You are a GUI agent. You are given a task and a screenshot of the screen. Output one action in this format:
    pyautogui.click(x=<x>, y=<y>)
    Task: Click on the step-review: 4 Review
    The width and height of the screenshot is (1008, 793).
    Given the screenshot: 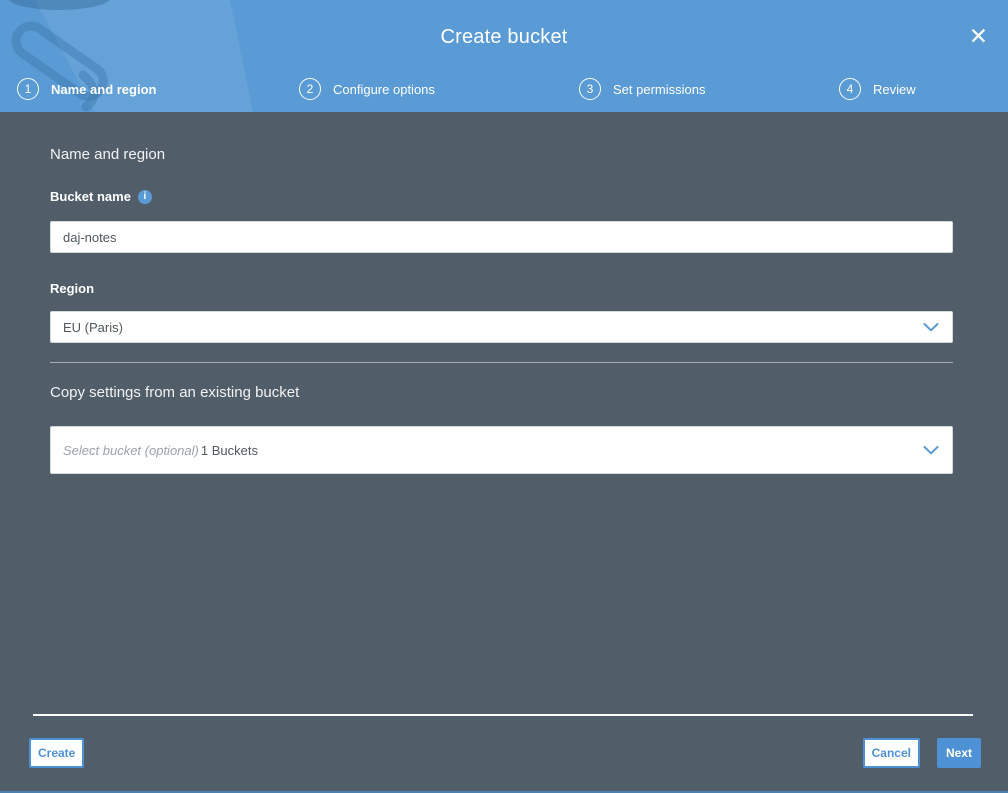 What is the action you would take?
    pyautogui.click(x=877, y=89)
    